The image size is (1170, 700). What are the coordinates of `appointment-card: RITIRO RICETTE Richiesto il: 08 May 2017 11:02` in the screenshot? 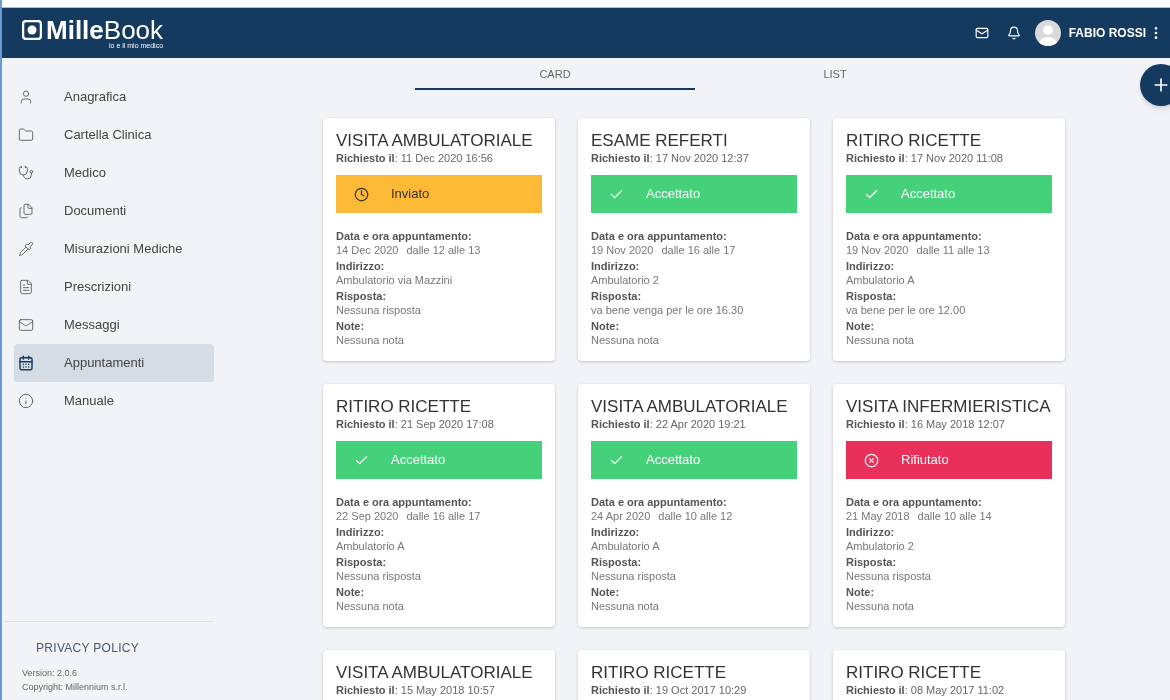 It's located at (949, 675).